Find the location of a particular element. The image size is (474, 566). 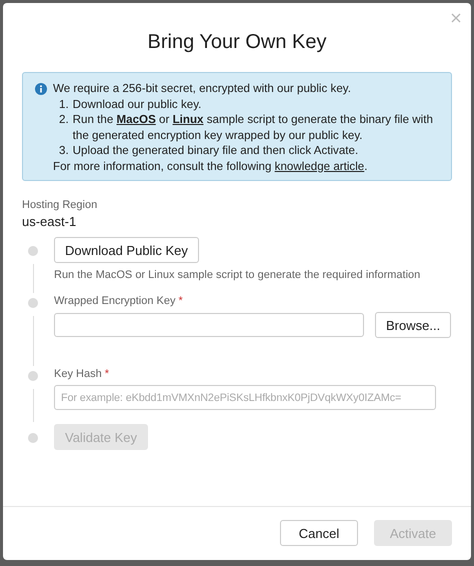

info-text: Download our public key. is located at coordinates (137, 104).